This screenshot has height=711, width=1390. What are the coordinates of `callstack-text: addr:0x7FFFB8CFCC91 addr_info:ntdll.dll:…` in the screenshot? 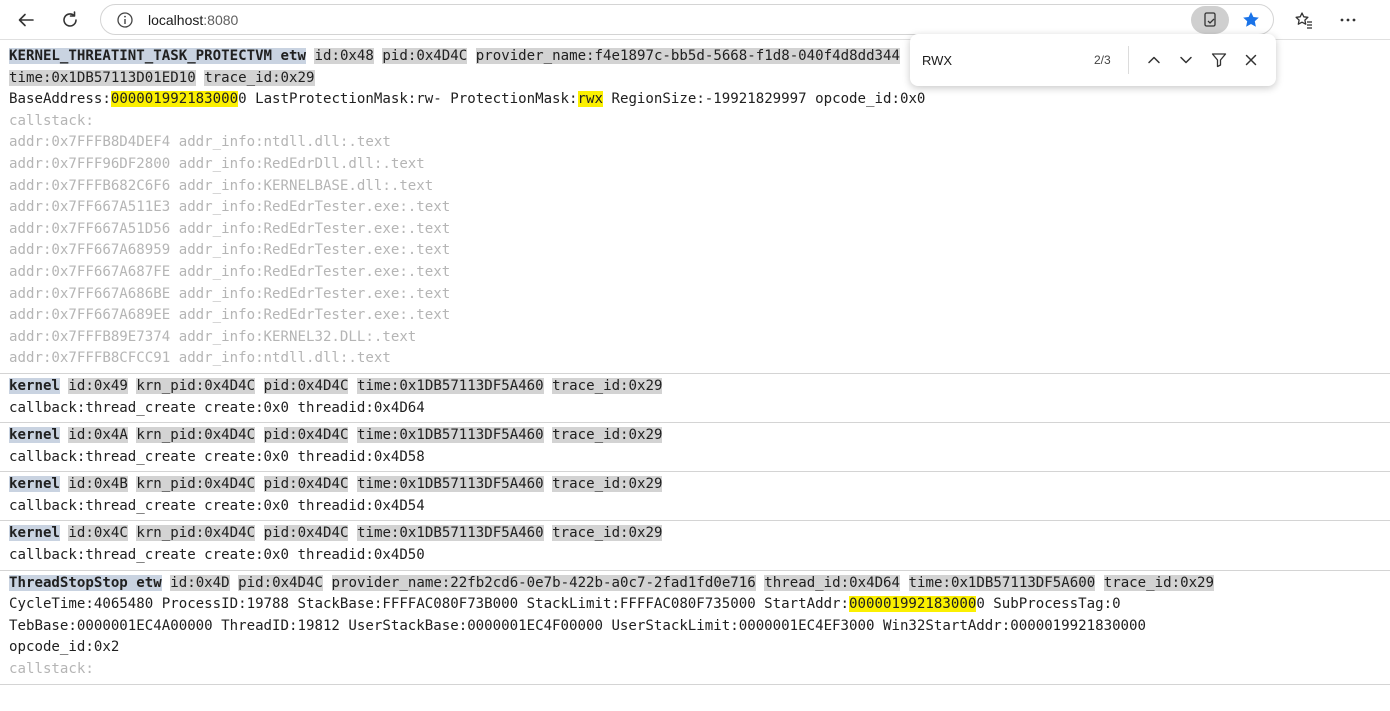 It's located at (200, 358).